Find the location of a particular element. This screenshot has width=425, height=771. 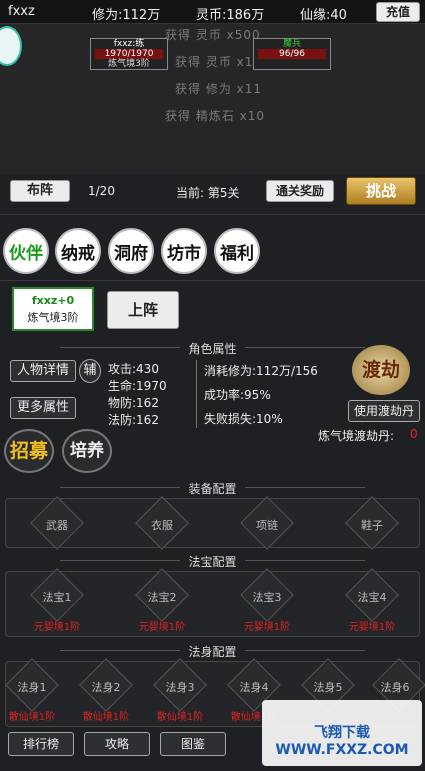

enemy-card: 魔兵 96/96 is located at coordinates (292, 54).